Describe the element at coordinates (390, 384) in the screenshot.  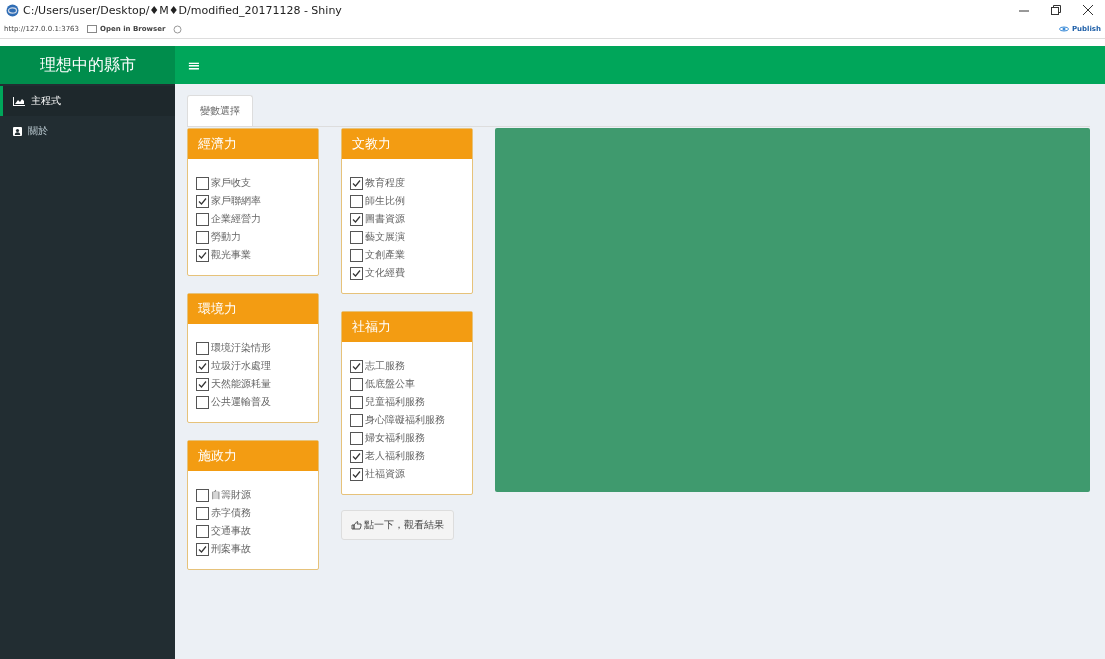
I see `checkbox-label: 低底盤公車` at that location.